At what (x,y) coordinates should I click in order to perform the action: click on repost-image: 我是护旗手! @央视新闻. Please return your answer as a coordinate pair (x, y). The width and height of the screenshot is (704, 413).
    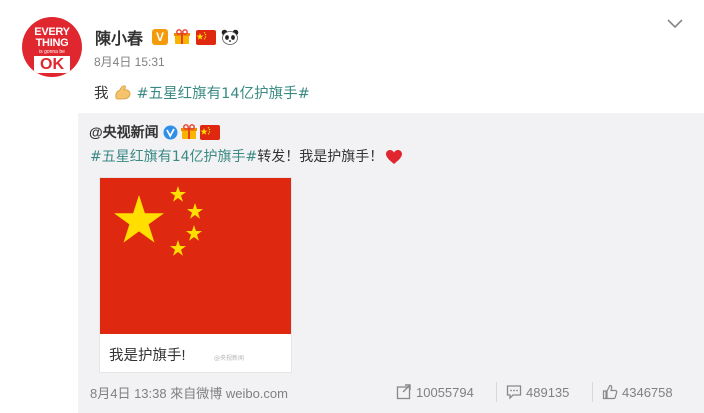
    Looking at the image, I should click on (195, 275).